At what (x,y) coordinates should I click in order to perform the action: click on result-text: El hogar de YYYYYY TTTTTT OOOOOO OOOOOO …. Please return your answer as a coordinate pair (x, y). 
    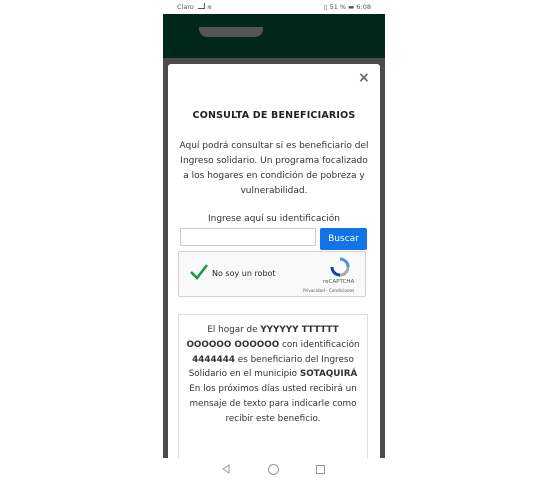
    Looking at the image, I should click on (273, 374).